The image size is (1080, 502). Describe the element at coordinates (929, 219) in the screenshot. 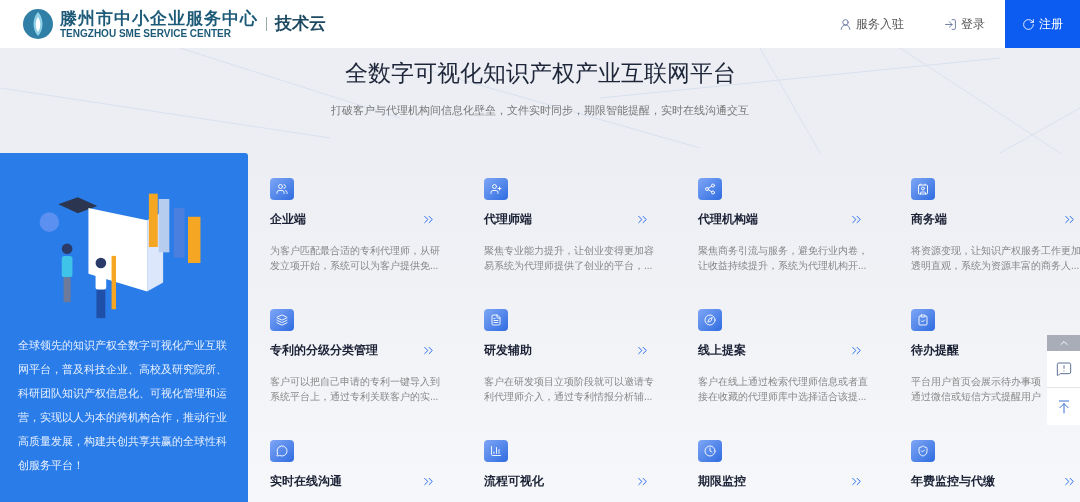

I see `feature-title: 商务端` at that location.